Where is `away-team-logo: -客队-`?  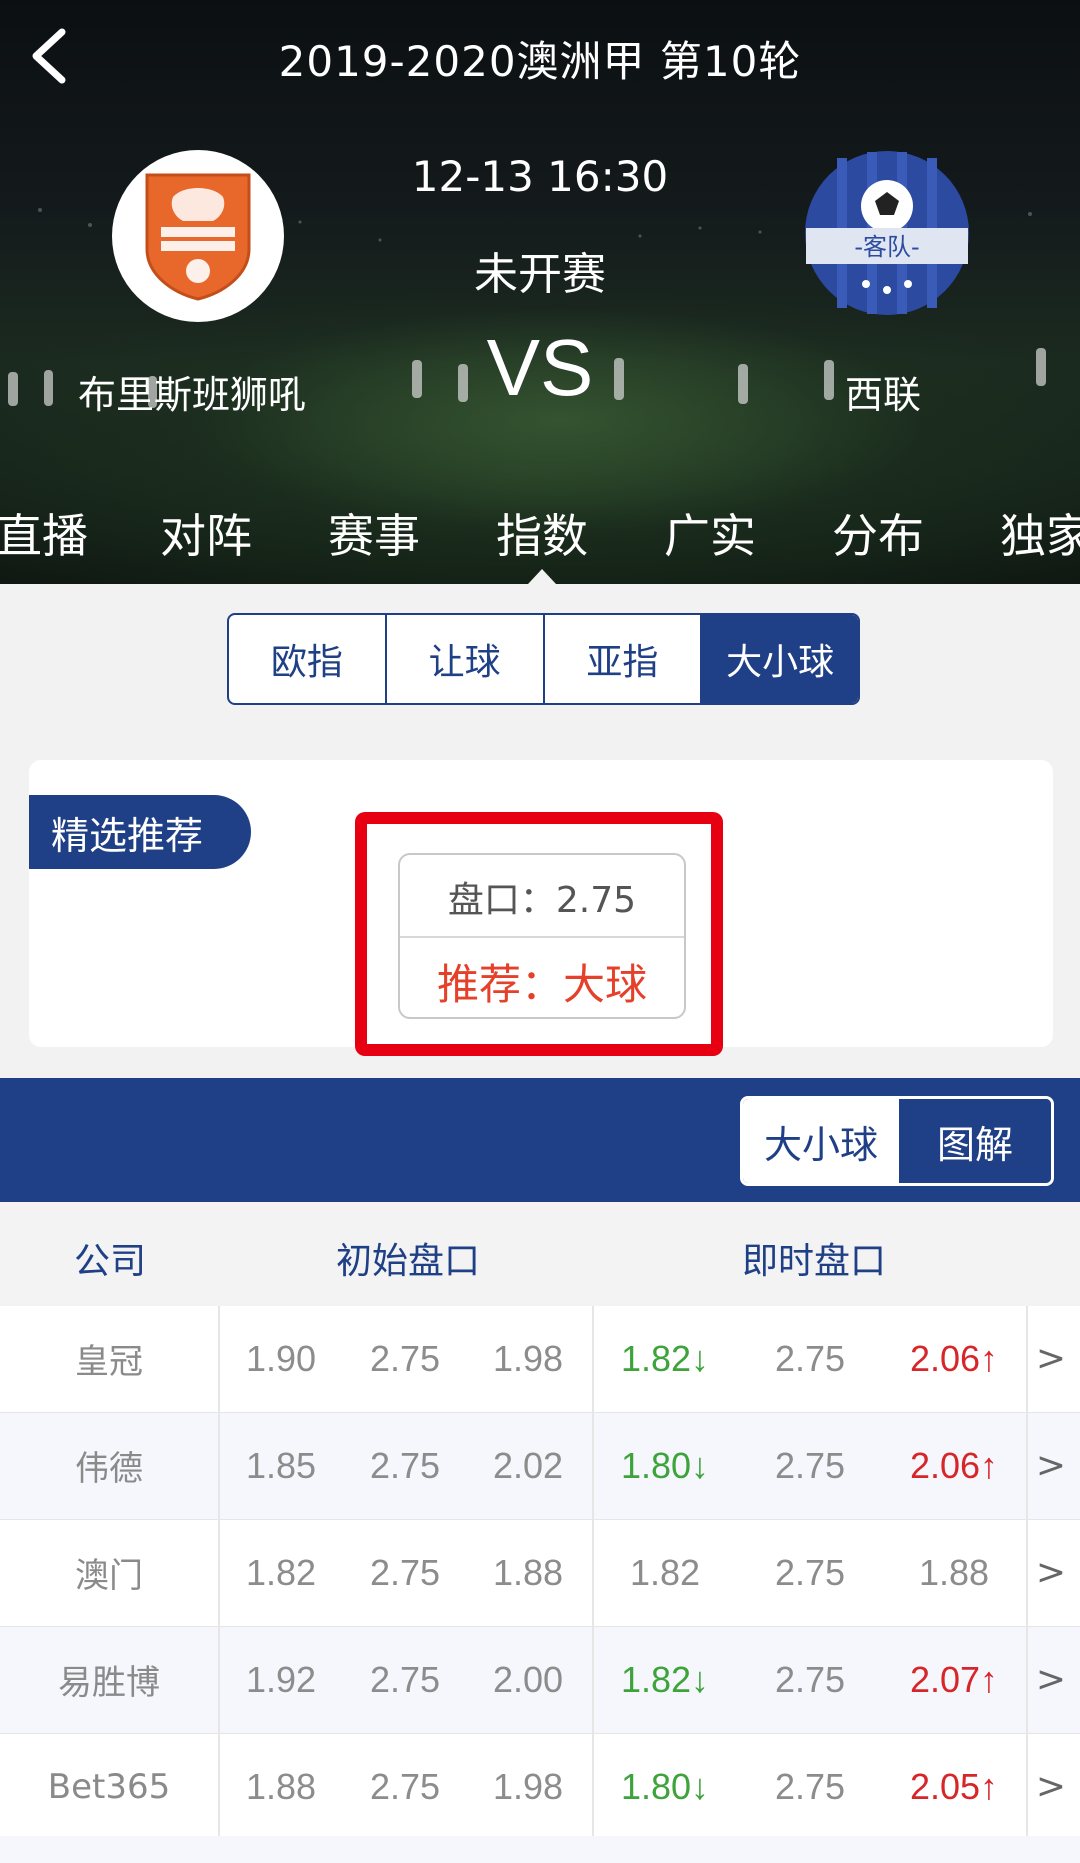 away-team-logo: -客队- is located at coordinates (887, 233).